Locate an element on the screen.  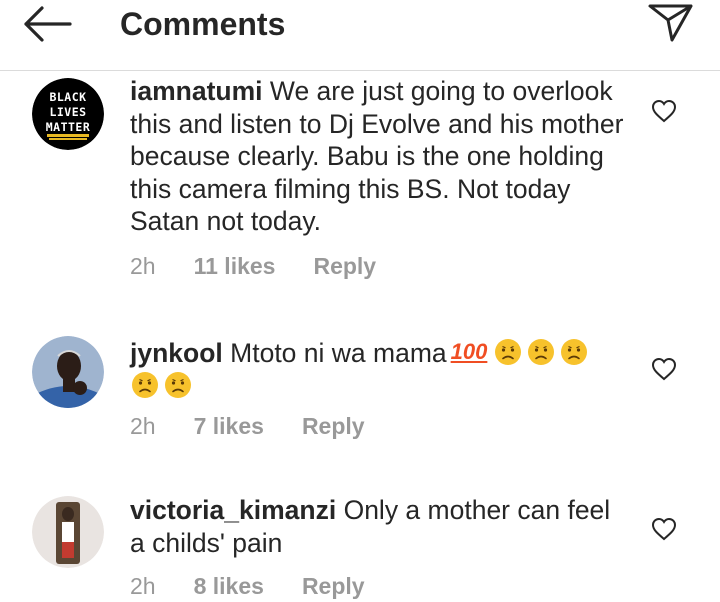
likes-count: 7 likes is located at coordinates (229, 426).